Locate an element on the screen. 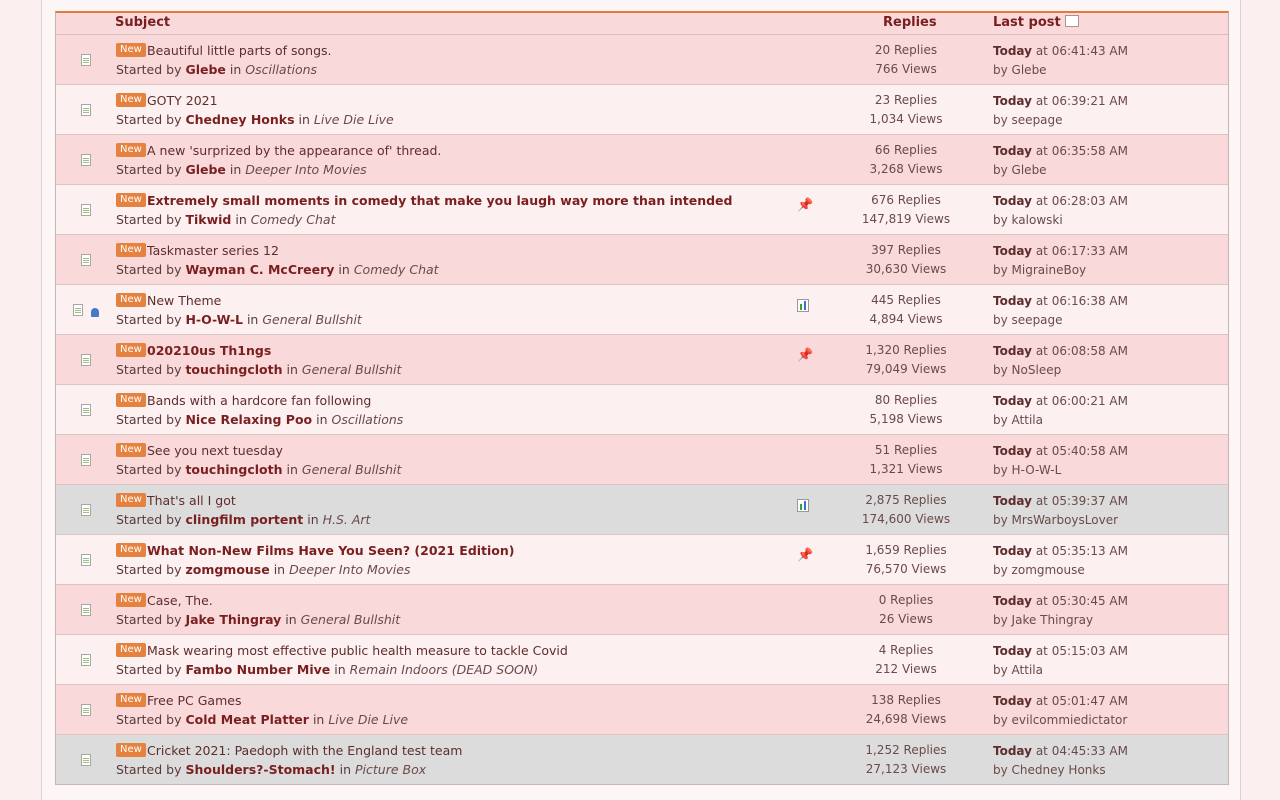 This screenshot has width=1280, height=800. topic-title-link: That's all I got is located at coordinates (191, 500).